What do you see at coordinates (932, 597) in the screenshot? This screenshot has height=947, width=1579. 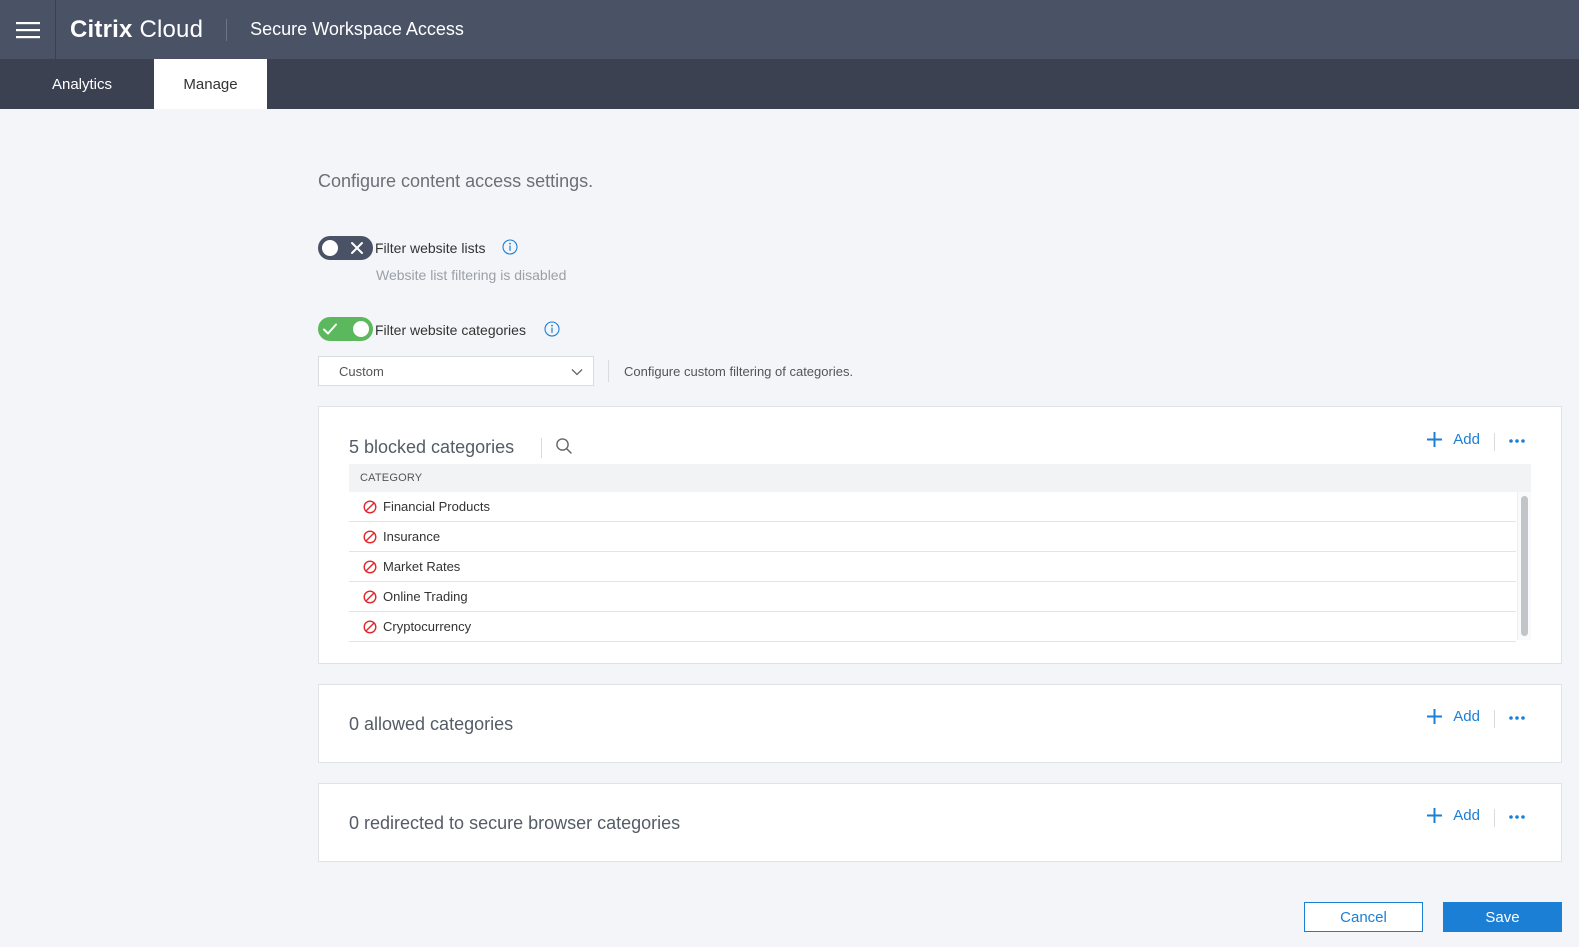 I see `table-row: Online Trading` at bounding box center [932, 597].